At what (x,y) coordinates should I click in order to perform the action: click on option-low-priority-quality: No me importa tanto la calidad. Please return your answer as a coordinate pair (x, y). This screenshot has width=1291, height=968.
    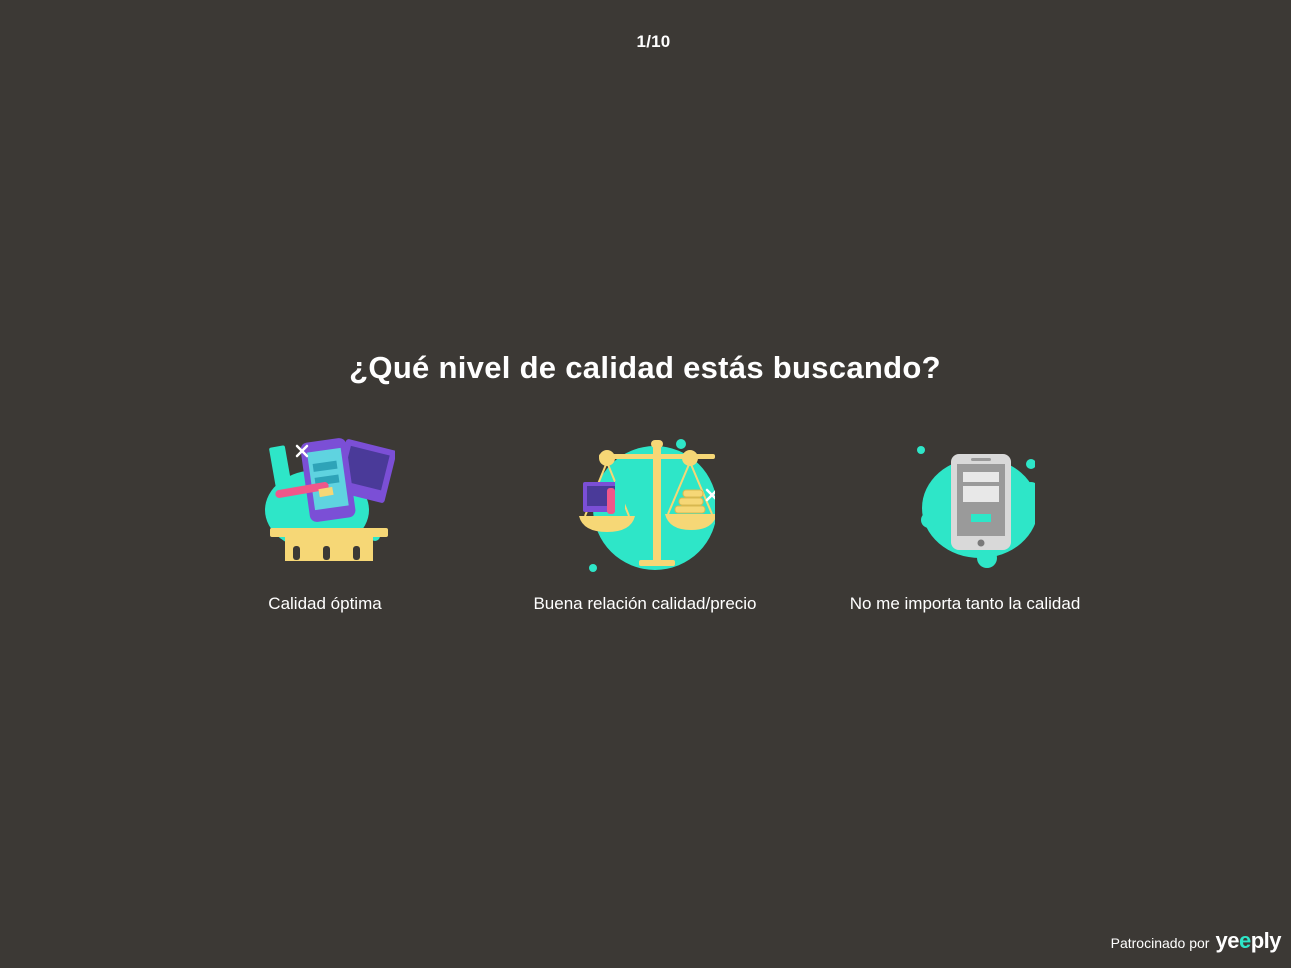
    Looking at the image, I should click on (965, 532).